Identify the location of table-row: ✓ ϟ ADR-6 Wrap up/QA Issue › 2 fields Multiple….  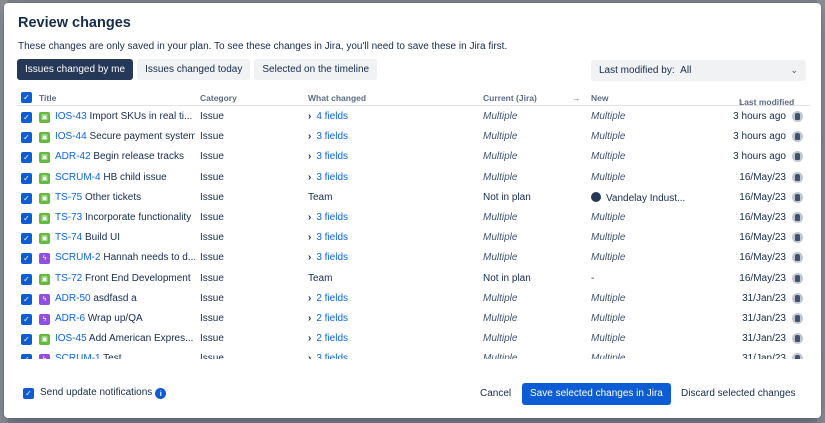
(413, 319).